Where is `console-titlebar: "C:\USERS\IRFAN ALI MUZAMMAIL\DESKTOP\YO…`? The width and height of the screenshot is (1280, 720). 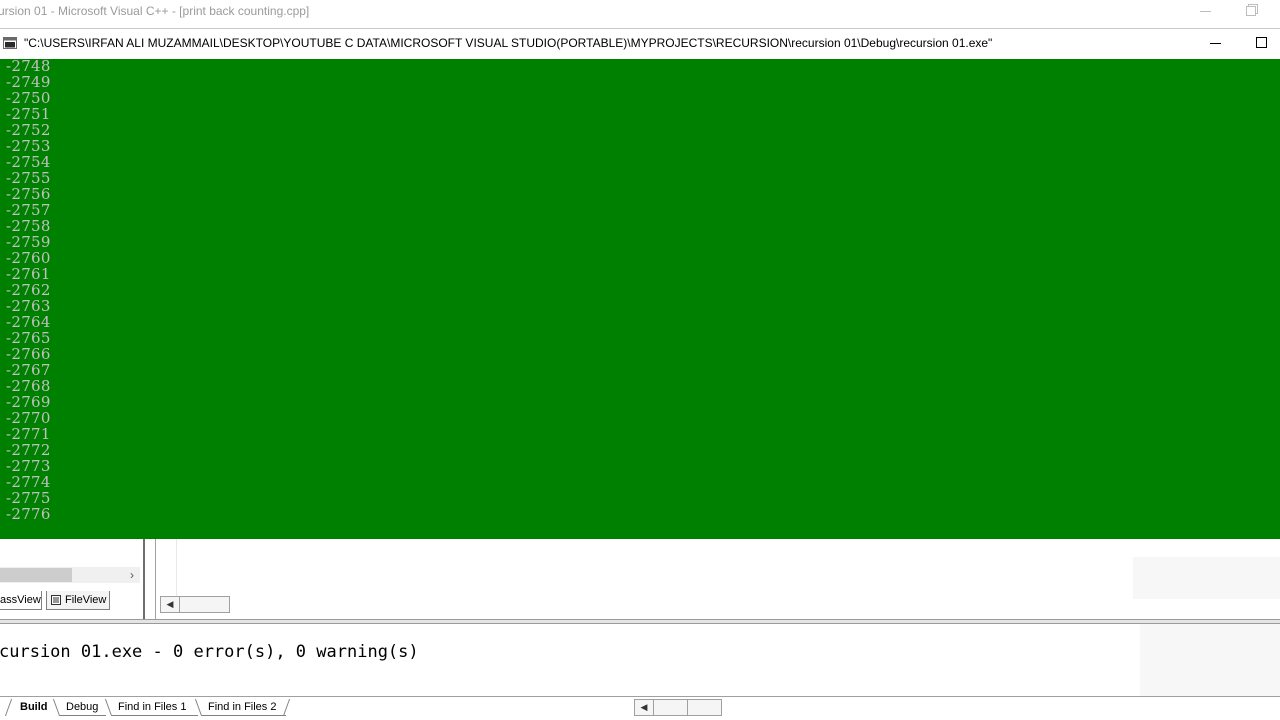 console-titlebar: "C:\USERS\IRFAN ALI MUZAMMAIL\DESKTOP\YO… is located at coordinates (640, 44).